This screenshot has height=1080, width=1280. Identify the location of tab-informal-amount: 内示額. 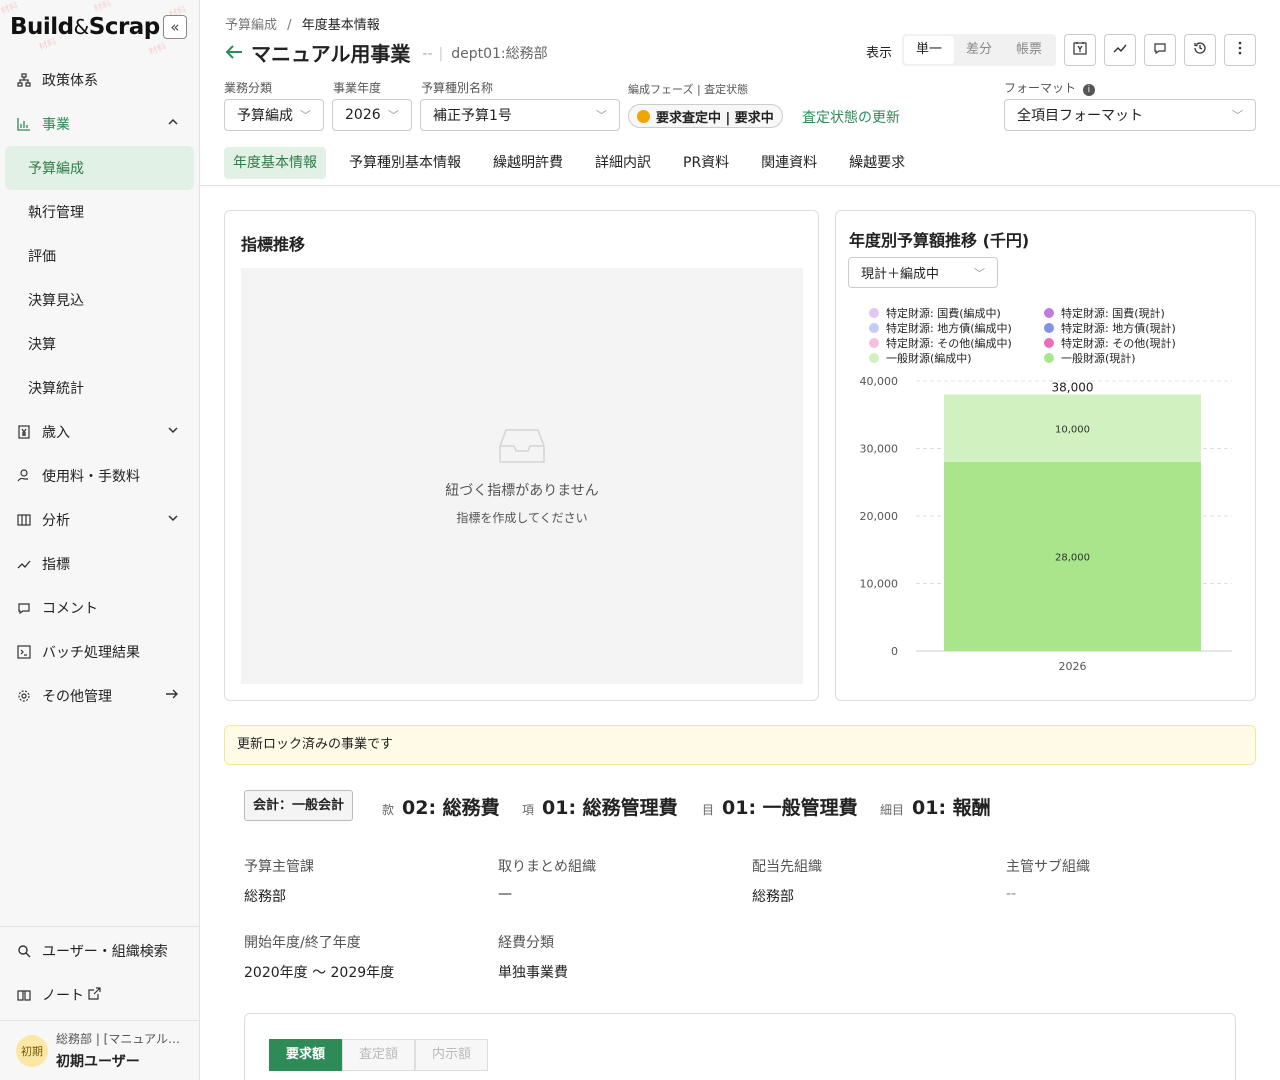
(451, 1055).